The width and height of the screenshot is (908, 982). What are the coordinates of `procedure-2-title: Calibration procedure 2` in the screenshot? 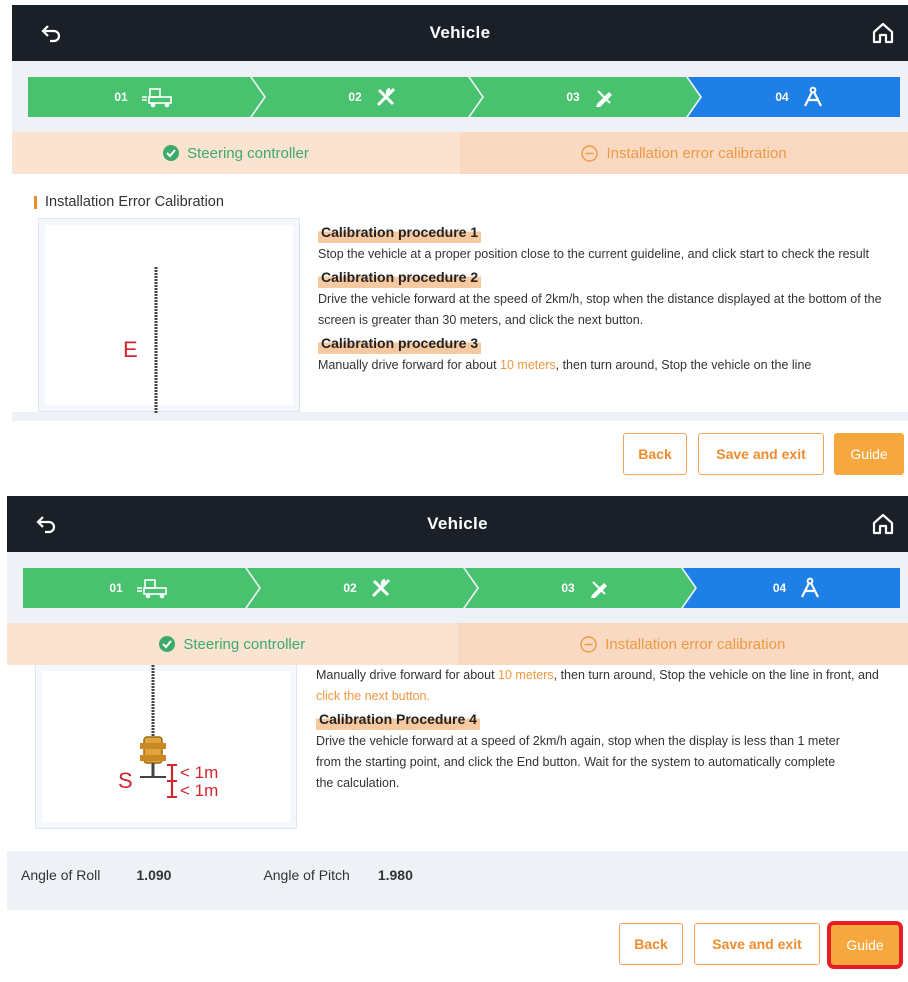 It's located at (400, 277).